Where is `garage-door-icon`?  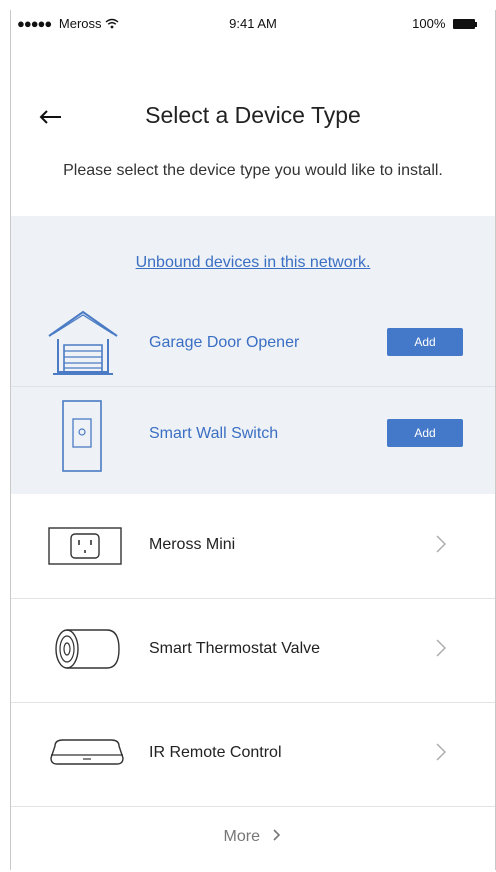
garage-door-icon is located at coordinates (83, 342).